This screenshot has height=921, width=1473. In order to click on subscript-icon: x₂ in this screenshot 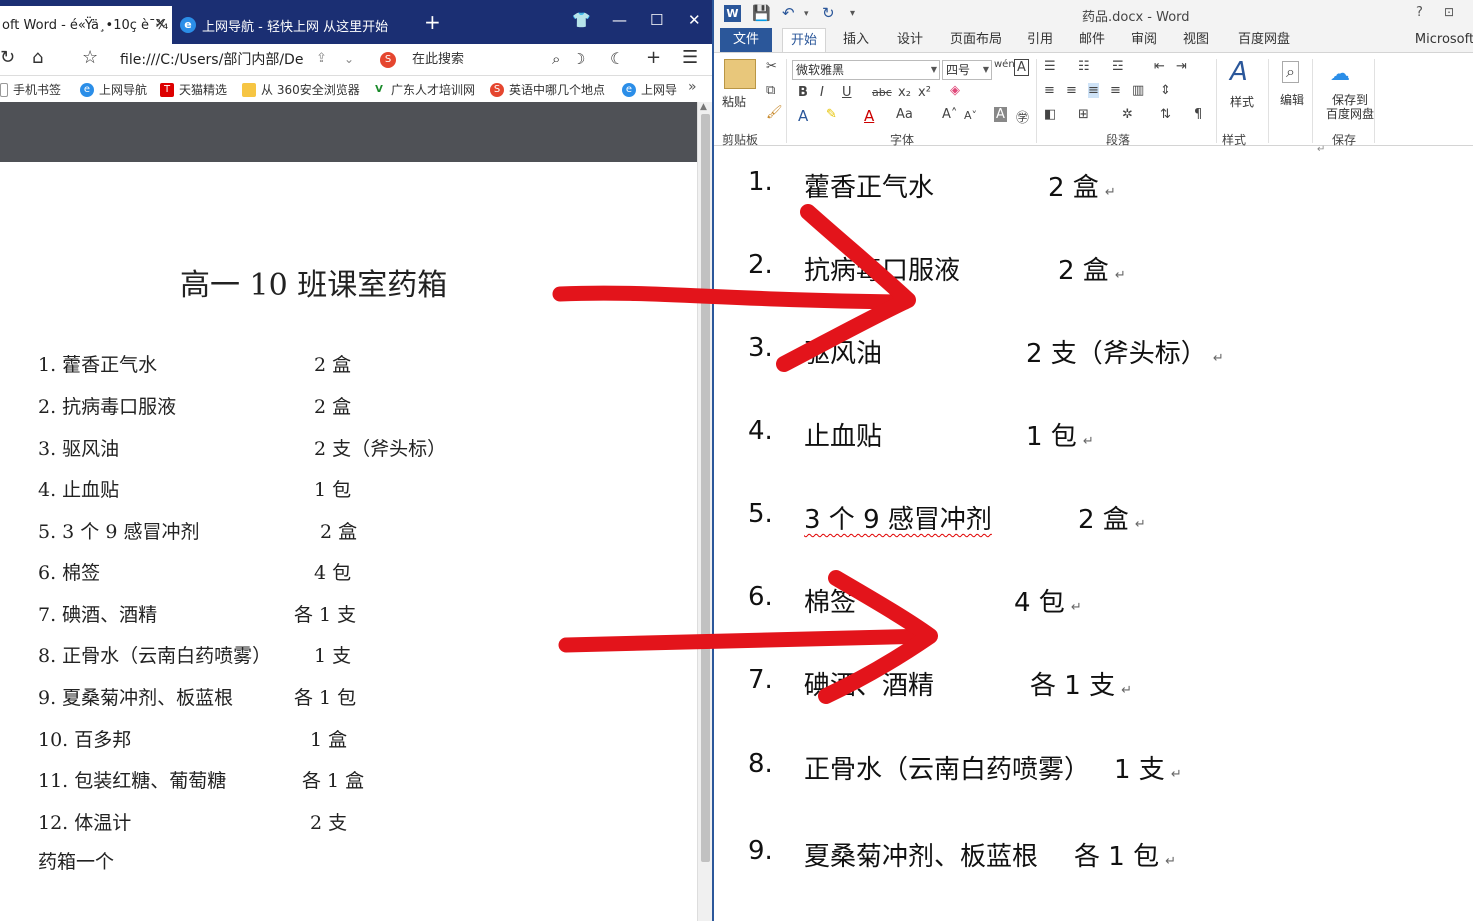, I will do `click(904, 92)`.